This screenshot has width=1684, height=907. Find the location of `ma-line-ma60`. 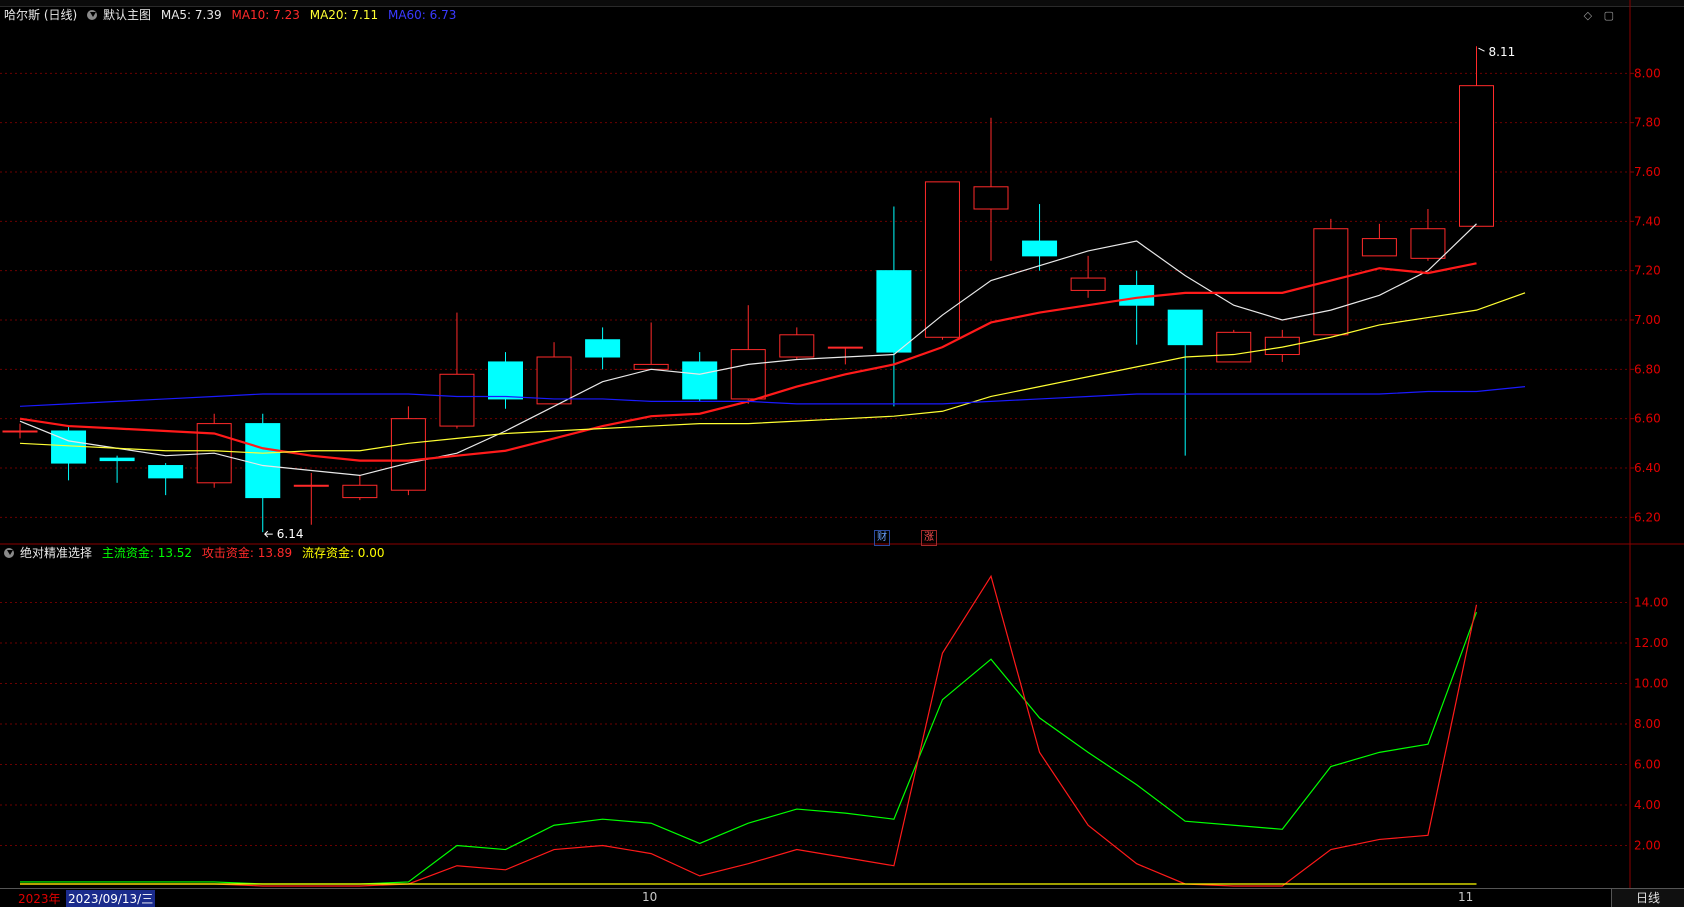

ma-line-ma60 is located at coordinates (772, 396).